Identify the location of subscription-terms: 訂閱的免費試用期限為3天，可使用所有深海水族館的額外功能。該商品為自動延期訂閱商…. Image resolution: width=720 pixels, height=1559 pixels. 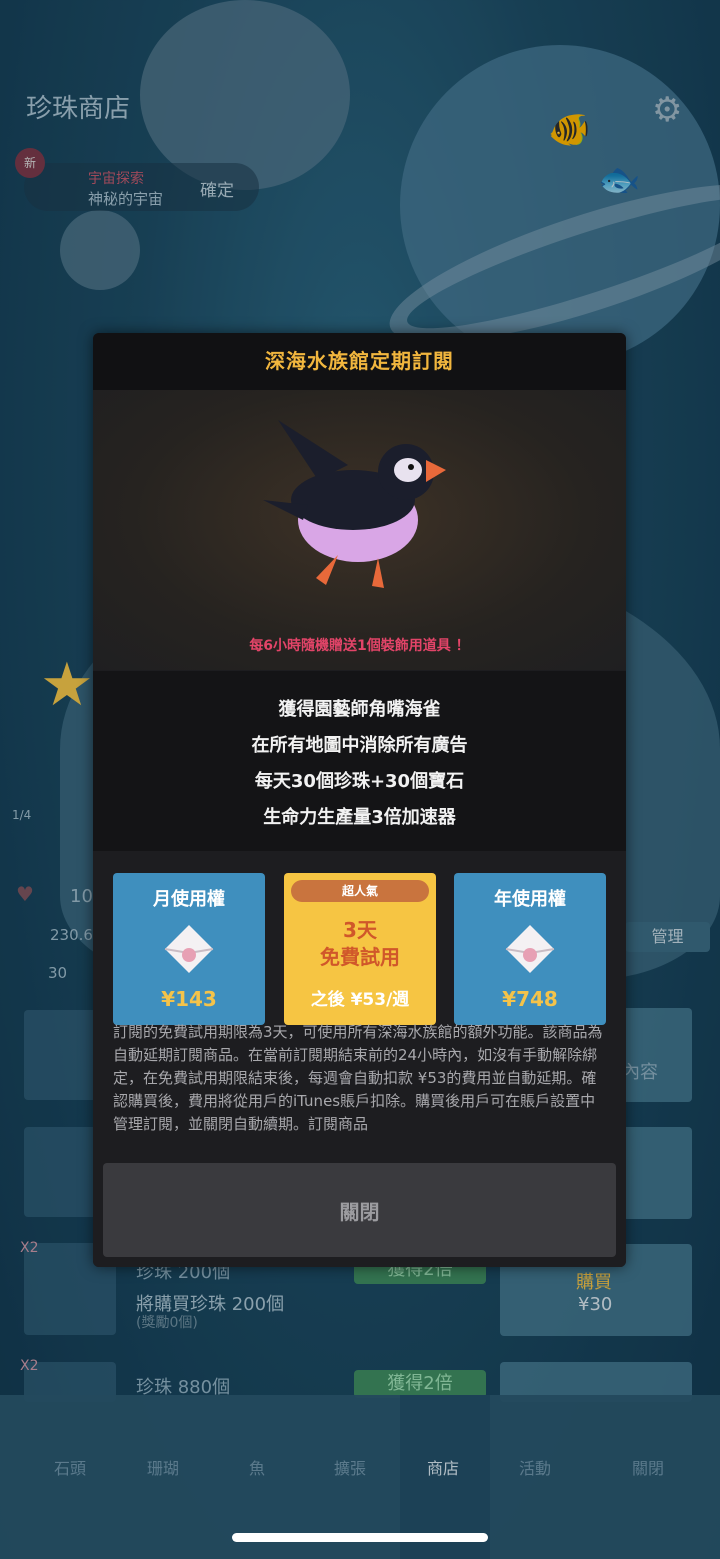
(358, 1078).